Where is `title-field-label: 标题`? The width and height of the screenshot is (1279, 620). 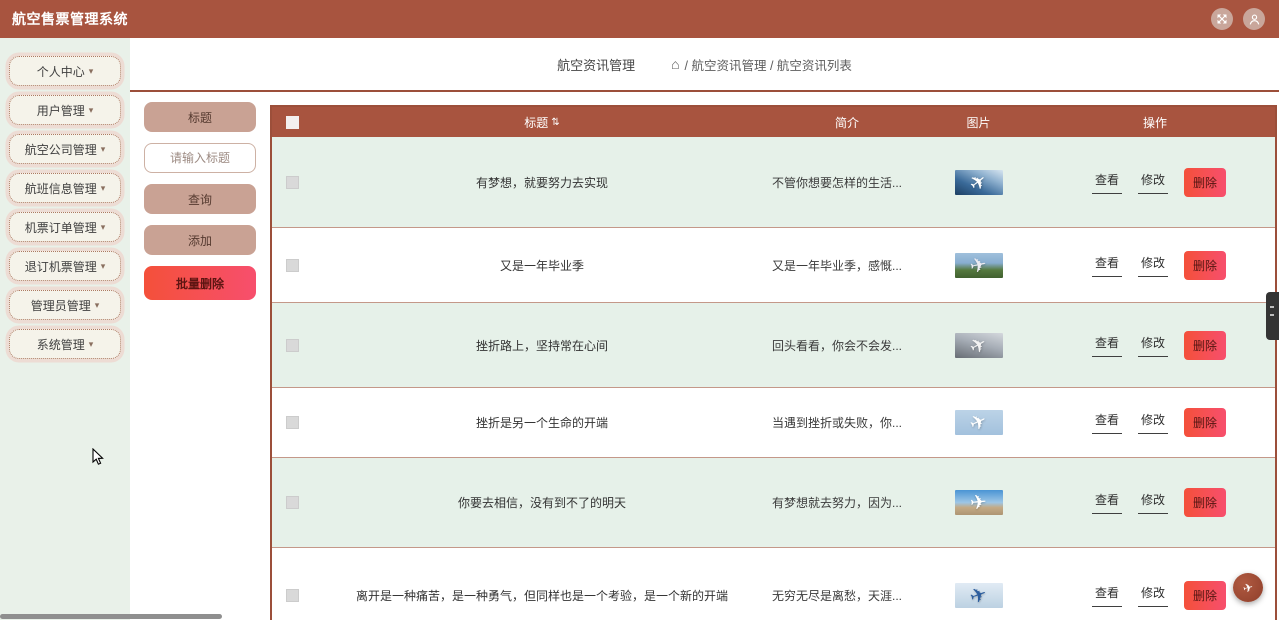
title-field-label: 标题 is located at coordinates (200, 117).